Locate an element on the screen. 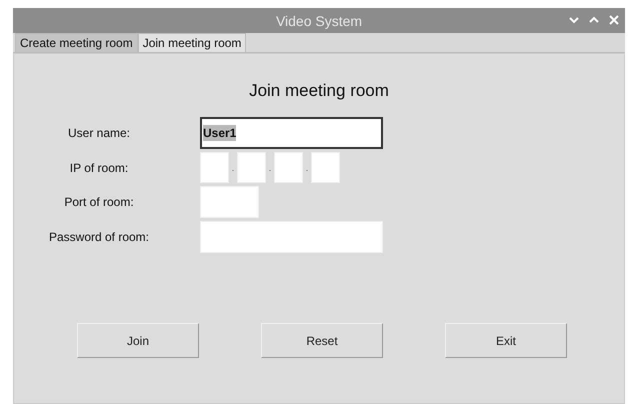 The image size is (630, 404). field-label: IP of room: is located at coordinates (99, 167).